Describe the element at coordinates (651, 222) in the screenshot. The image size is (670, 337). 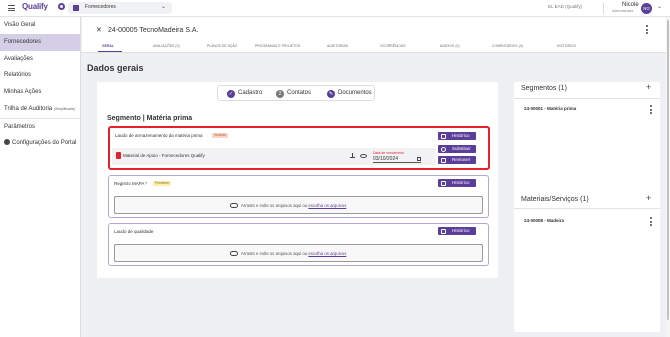
I see `material-options-icon` at that location.